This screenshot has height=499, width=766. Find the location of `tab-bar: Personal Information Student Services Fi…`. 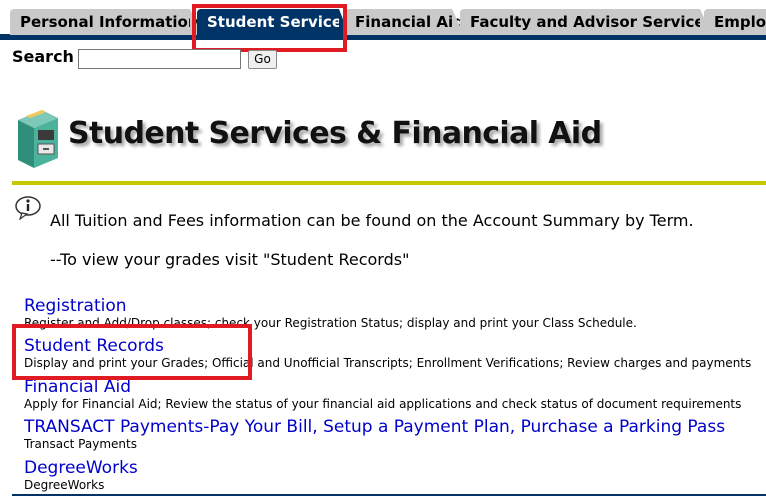

tab-bar: Personal Information Student Services Fi… is located at coordinates (383, 20).